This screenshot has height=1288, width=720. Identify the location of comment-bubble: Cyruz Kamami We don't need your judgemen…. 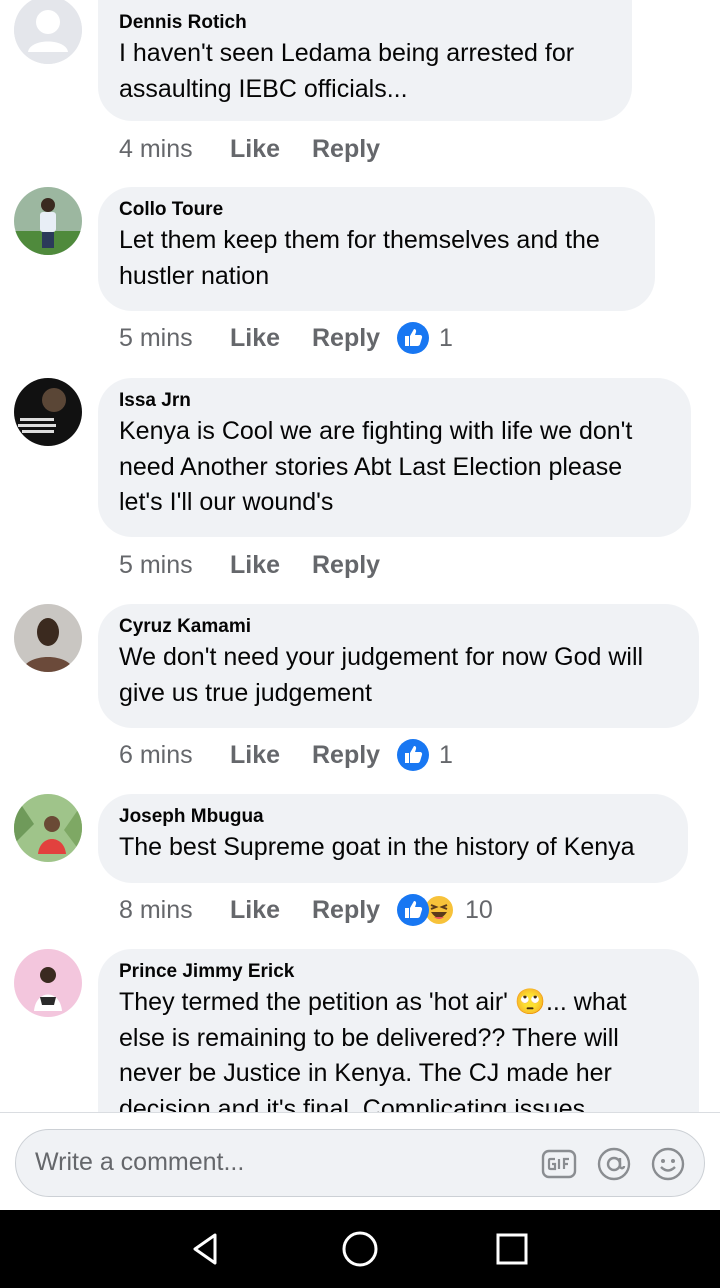
(398, 666).